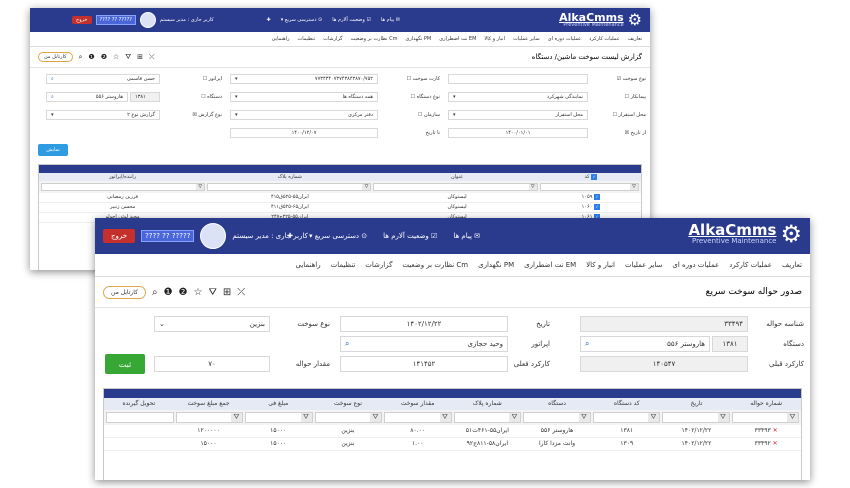  Describe the element at coordinates (140, 417) in the screenshot. I see `filter-cell` at that location.